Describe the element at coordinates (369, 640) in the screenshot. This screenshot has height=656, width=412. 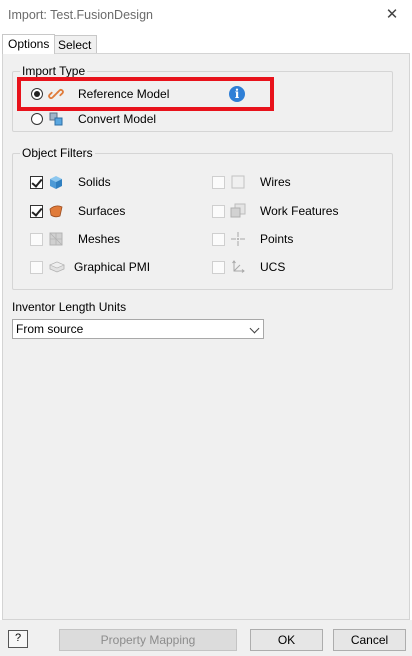
I see `cancel-button: Cancel` at that location.